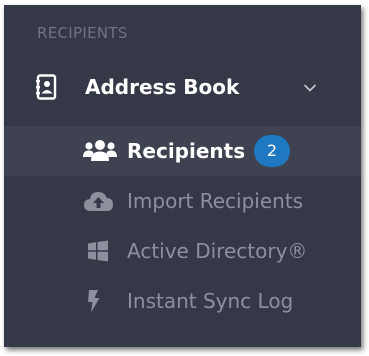 Image resolution: width=369 pixels, height=356 pixels. I want to click on sidebar-item-label: Active Directory®, so click(217, 251).